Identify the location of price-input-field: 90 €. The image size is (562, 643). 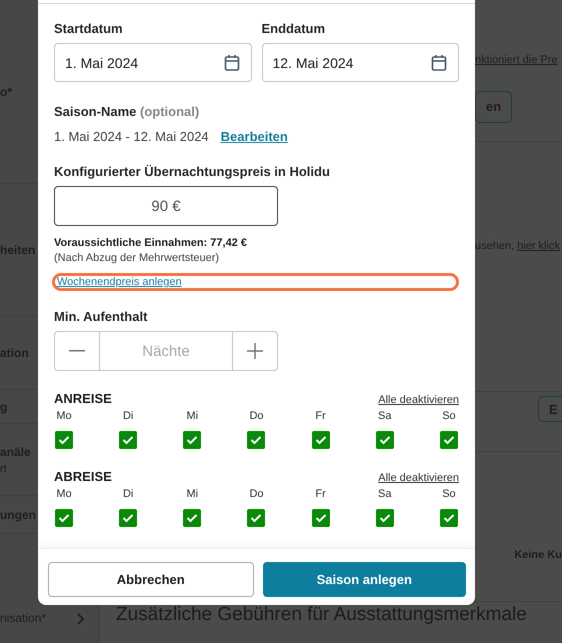
(166, 206).